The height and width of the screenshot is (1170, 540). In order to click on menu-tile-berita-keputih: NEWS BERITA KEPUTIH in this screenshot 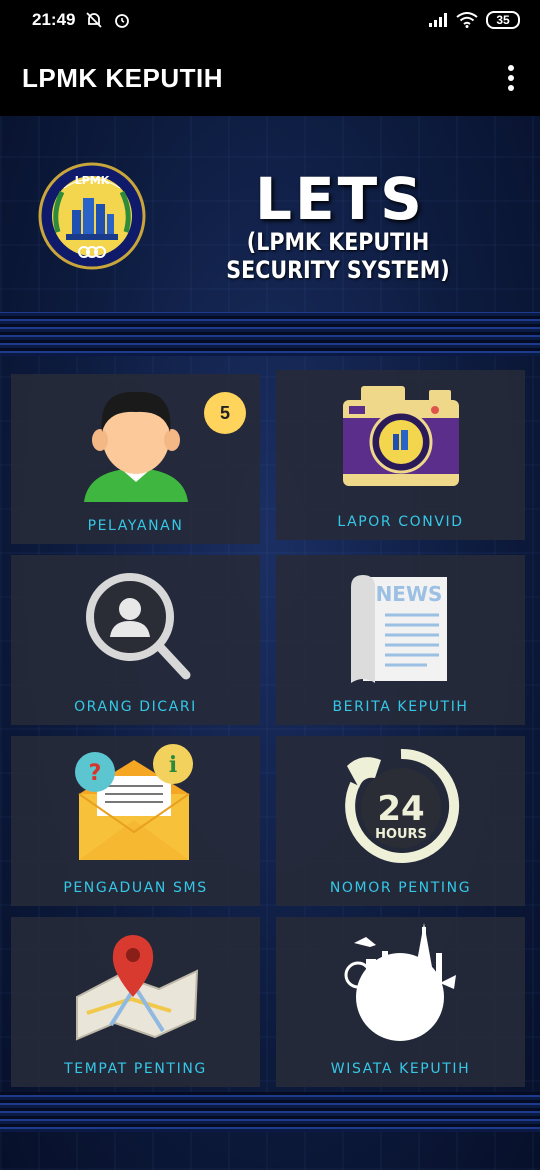, I will do `click(400, 640)`.